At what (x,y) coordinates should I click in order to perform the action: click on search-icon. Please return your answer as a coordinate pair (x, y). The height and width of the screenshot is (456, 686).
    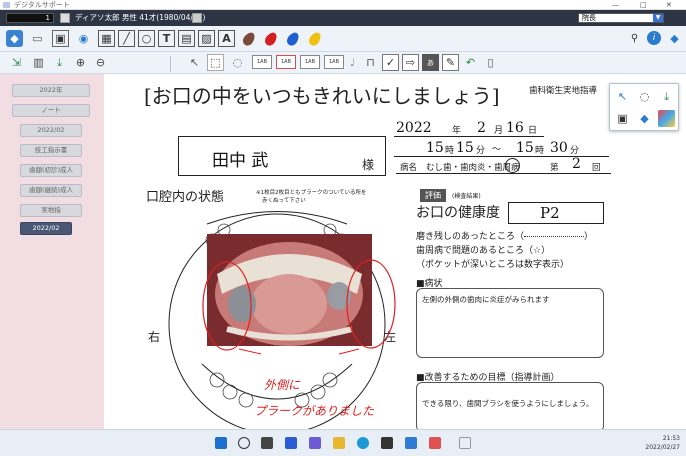
    Looking at the image, I should click on (244, 443).